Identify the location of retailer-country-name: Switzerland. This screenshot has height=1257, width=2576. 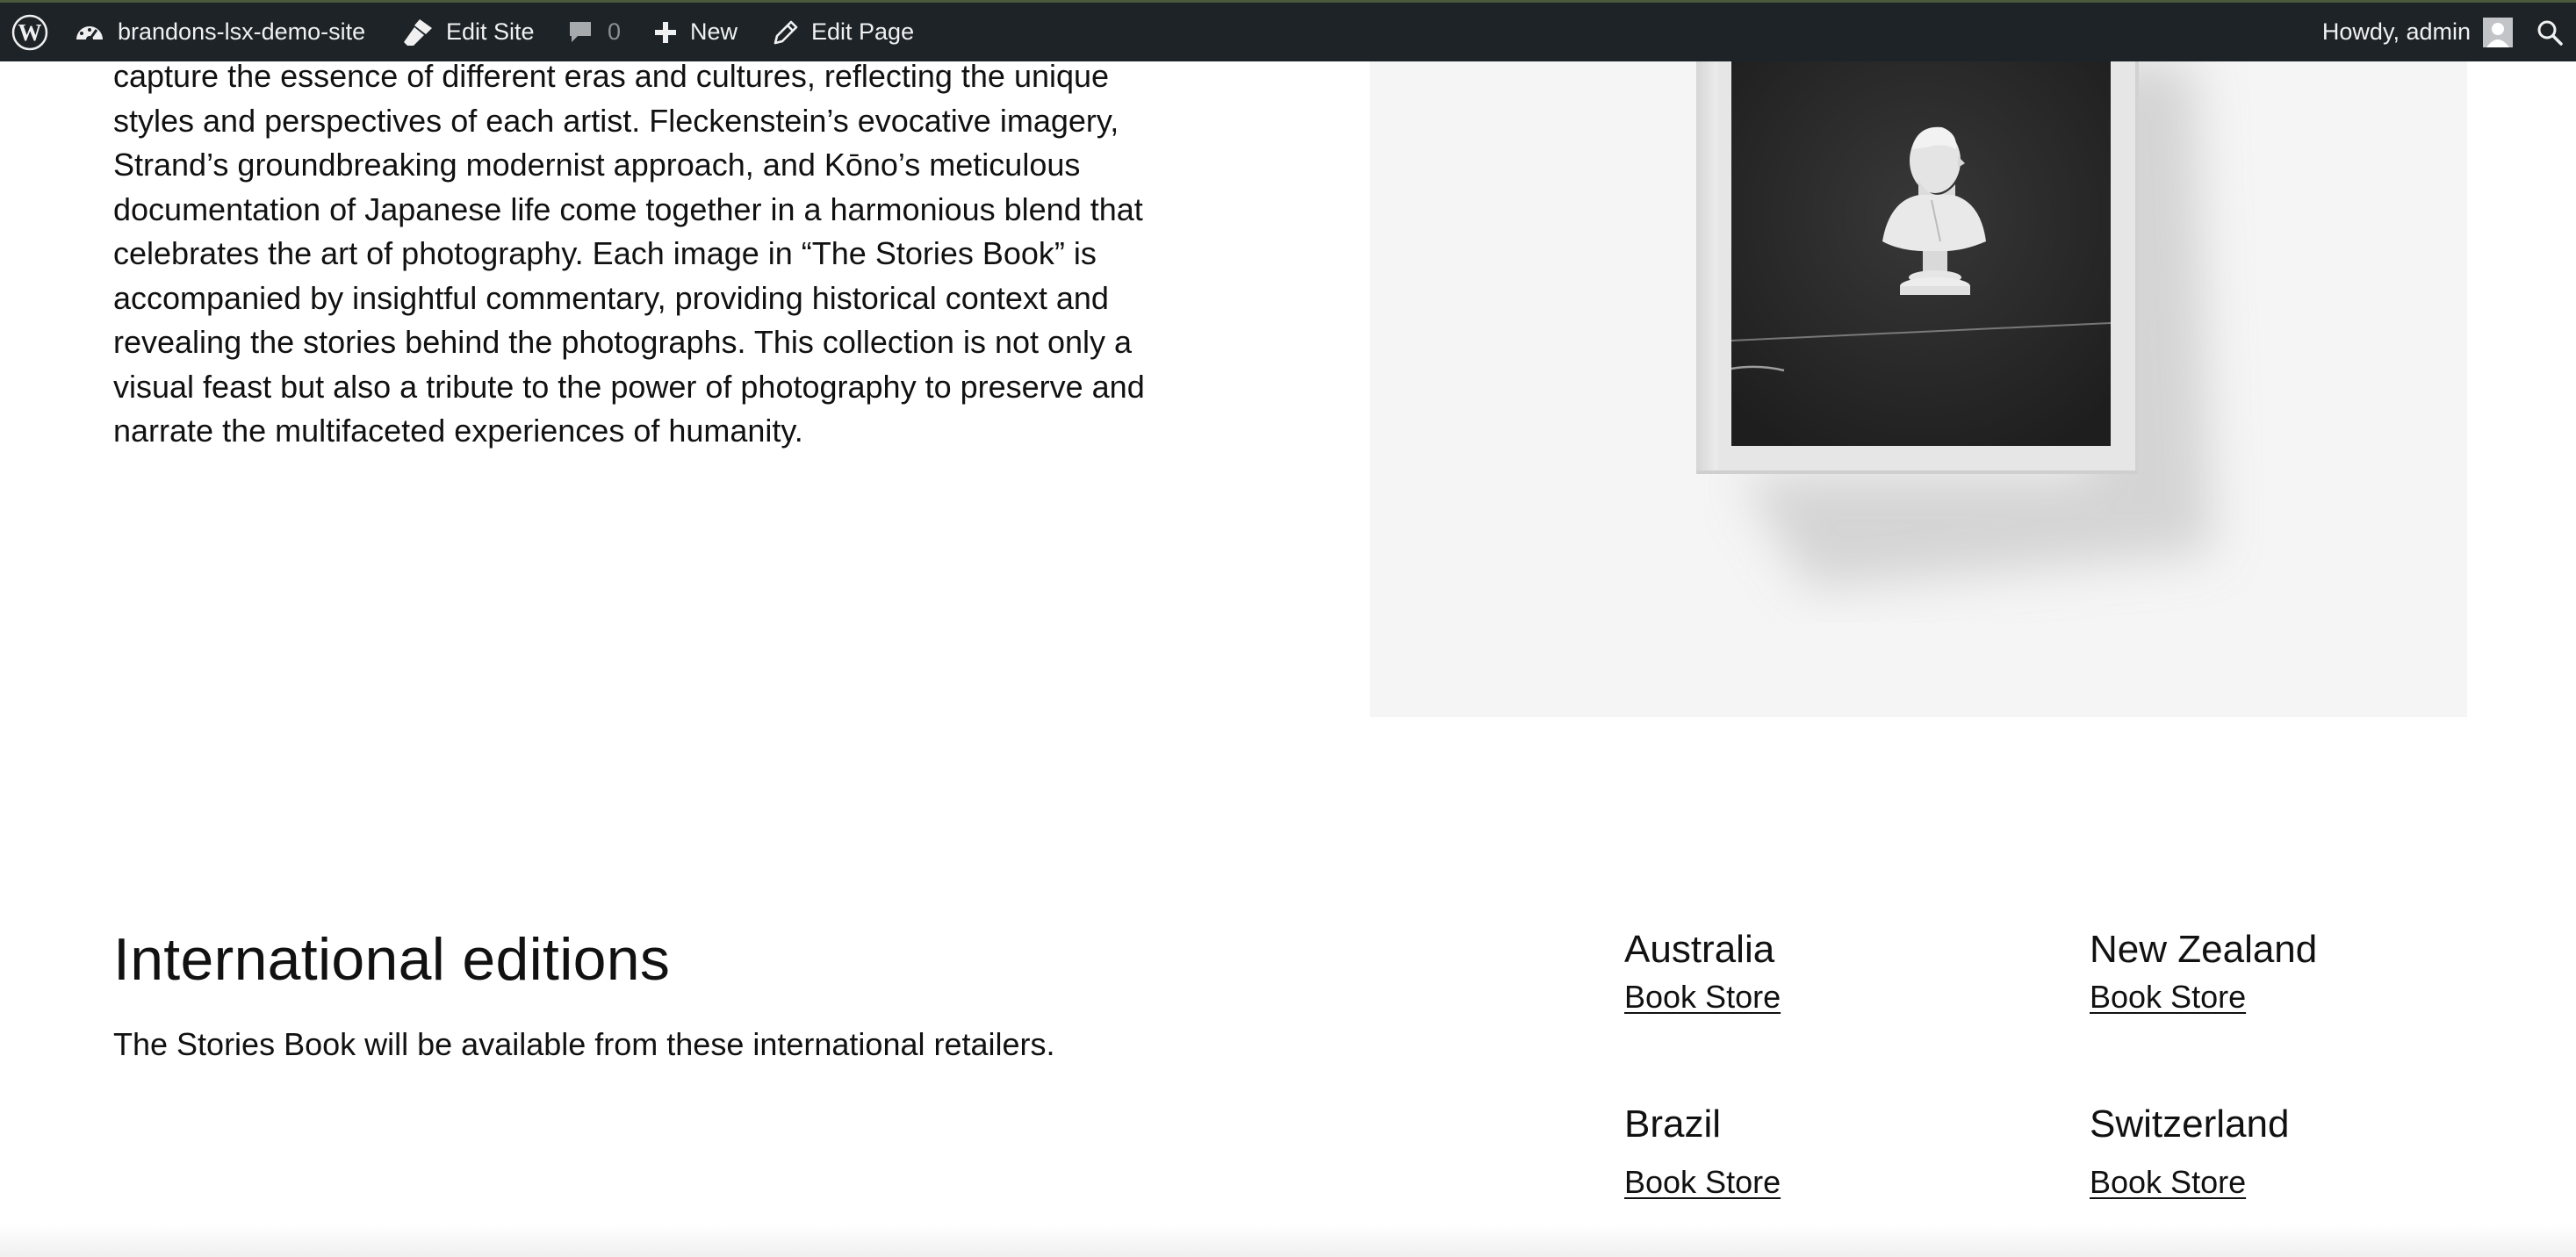
(2190, 1124).